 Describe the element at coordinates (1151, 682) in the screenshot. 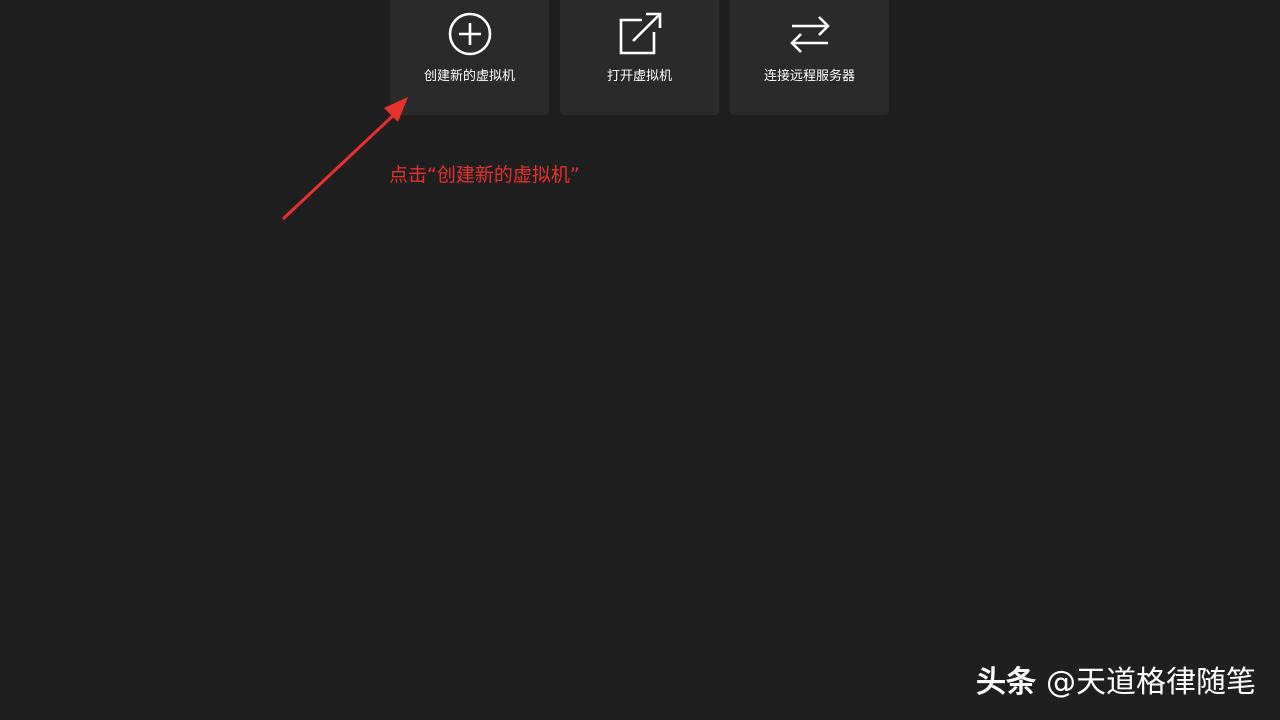

I see `watermark-handle: @天道格律随笔` at that location.